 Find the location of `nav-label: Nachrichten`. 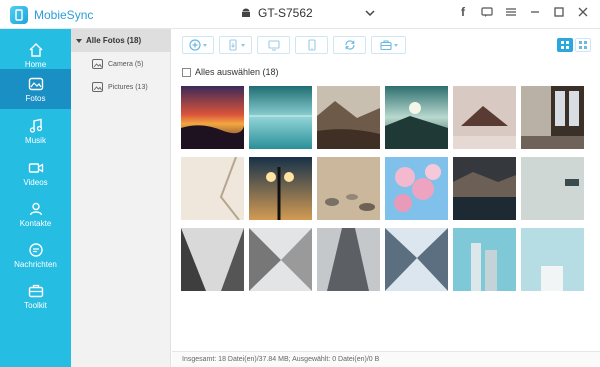

nav-label: Nachrichten is located at coordinates (35, 264).